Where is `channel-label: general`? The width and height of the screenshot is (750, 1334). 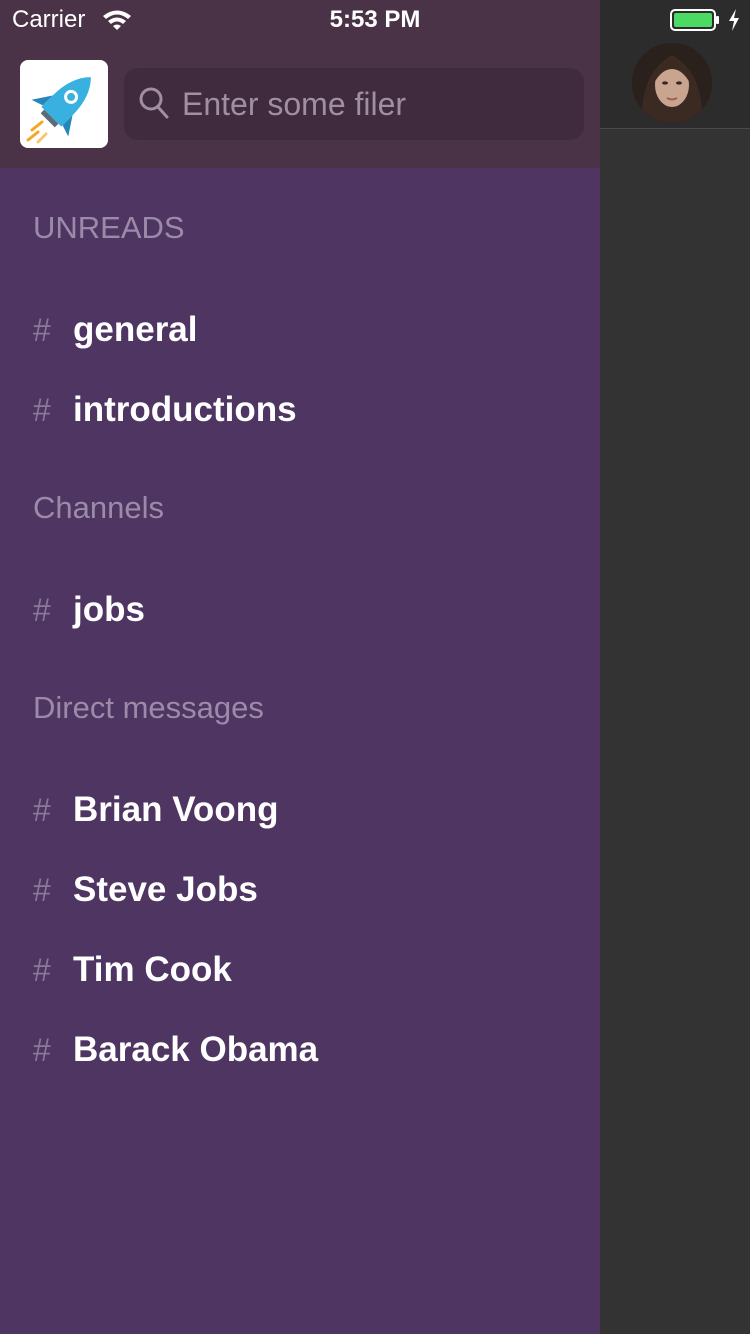
channel-label: general is located at coordinates (135, 329).